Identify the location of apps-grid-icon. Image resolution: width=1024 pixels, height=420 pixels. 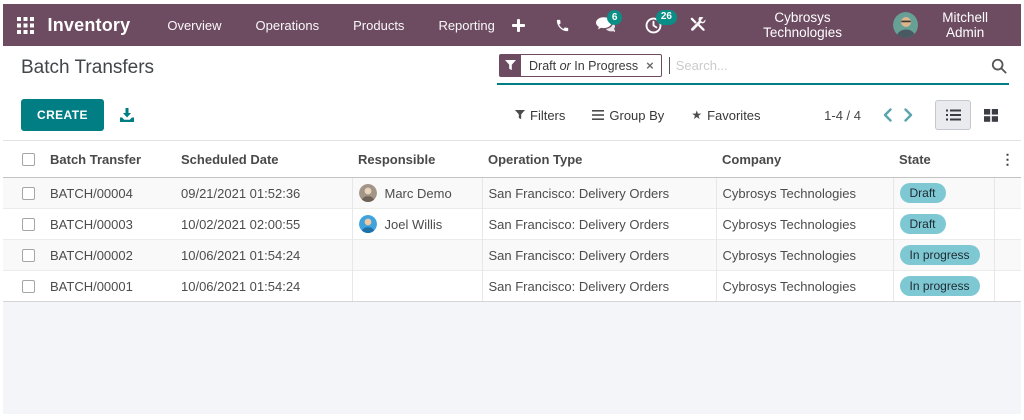
(26, 25).